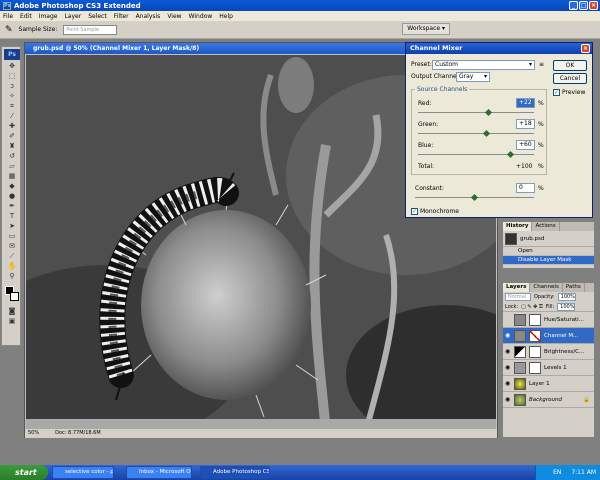 The width and height of the screenshot is (600, 480). Describe the element at coordinates (525, 103) in the screenshot. I see `red-value-input: +22` at that location.